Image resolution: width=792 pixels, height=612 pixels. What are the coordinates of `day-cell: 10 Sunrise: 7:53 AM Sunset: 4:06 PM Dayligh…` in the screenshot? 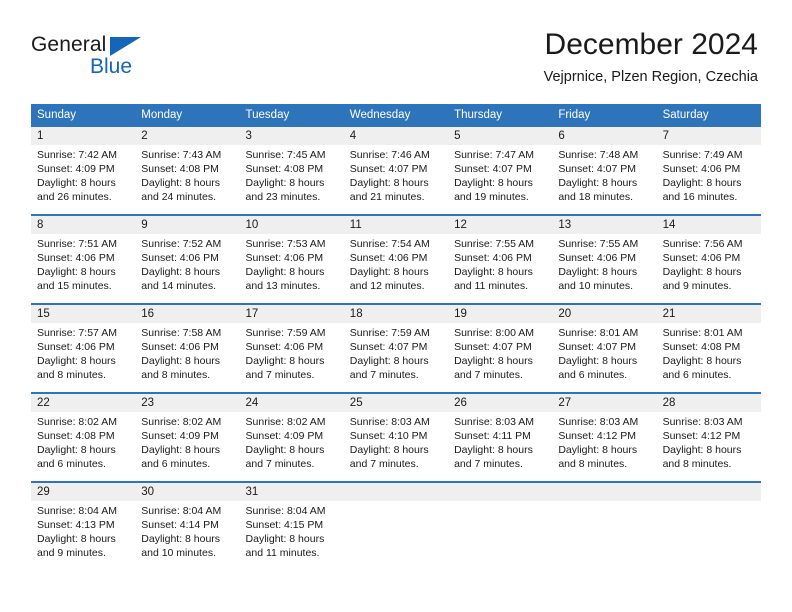 It's located at (291, 257).